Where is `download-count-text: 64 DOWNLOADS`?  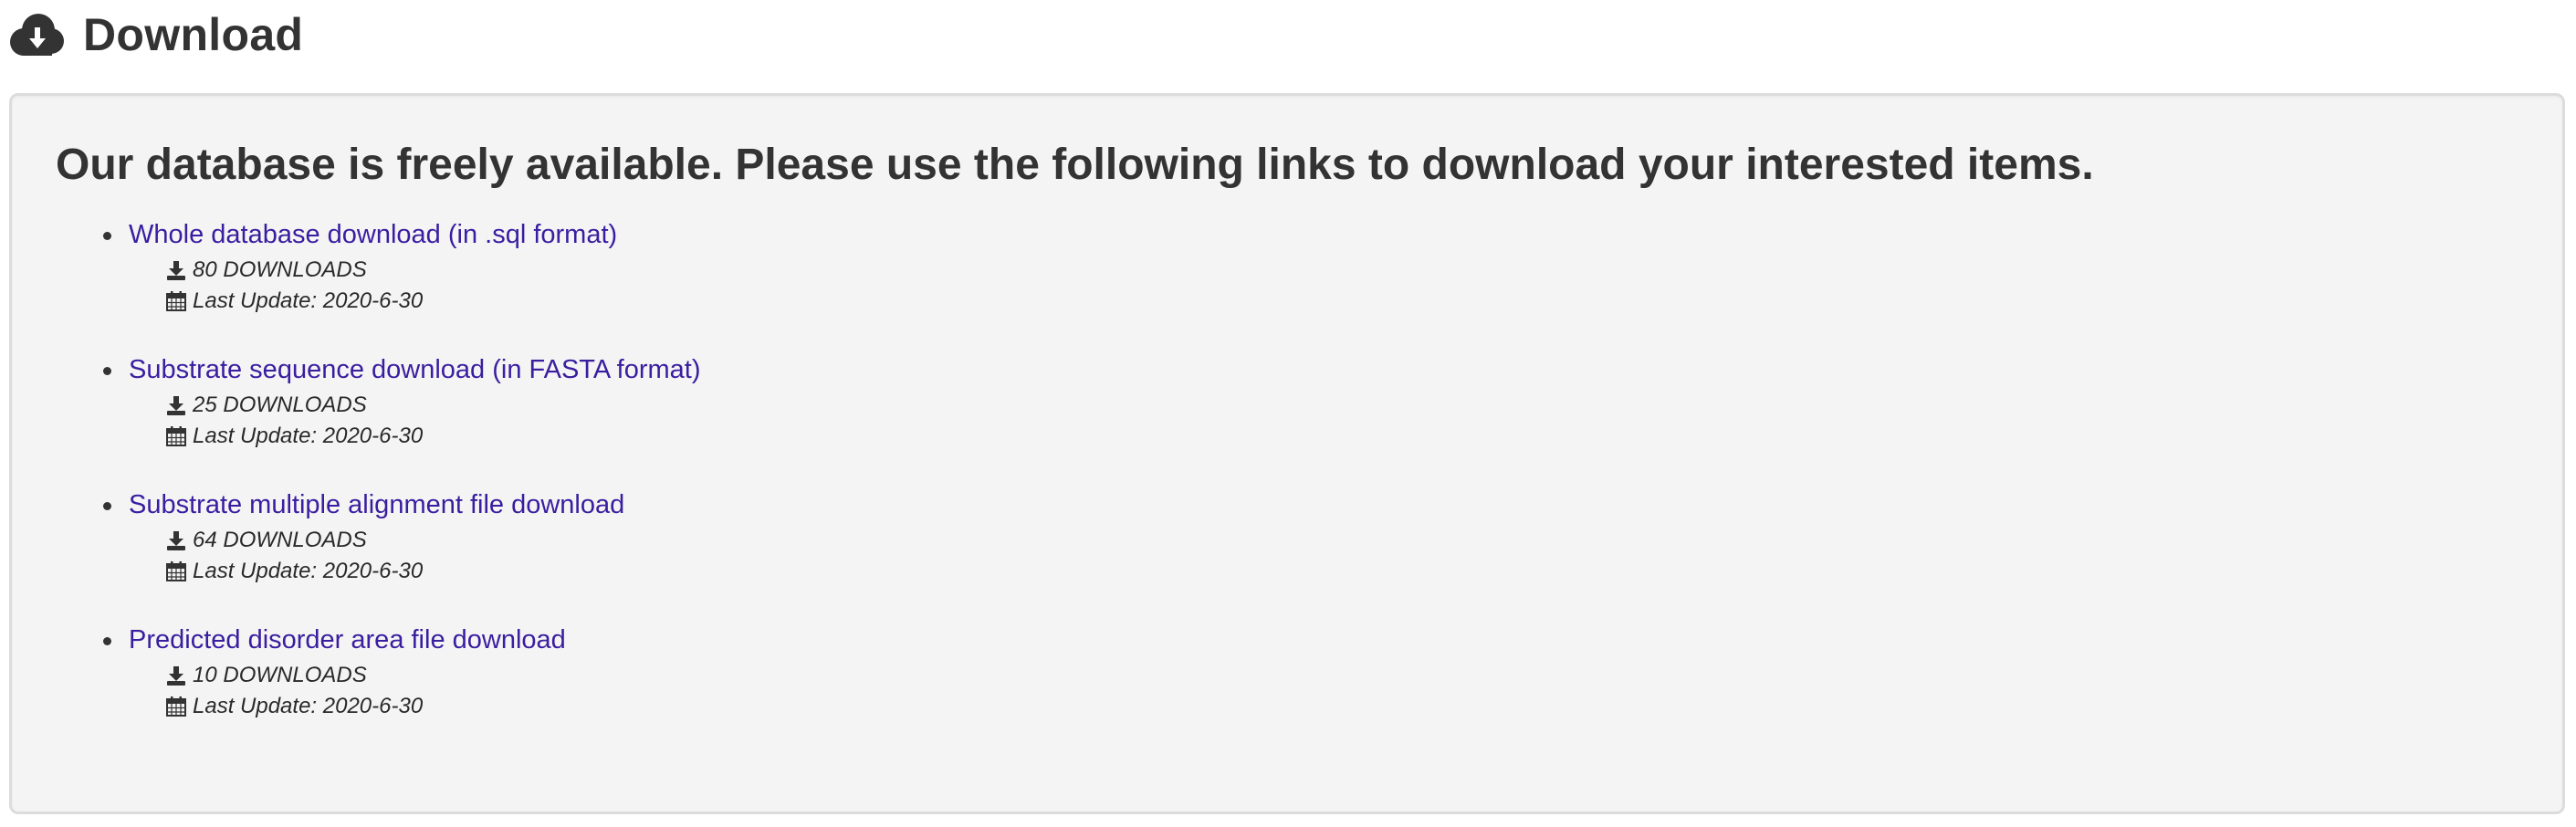 download-count-text: 64 DOWNLOADS is located at coordinates (280, 540).